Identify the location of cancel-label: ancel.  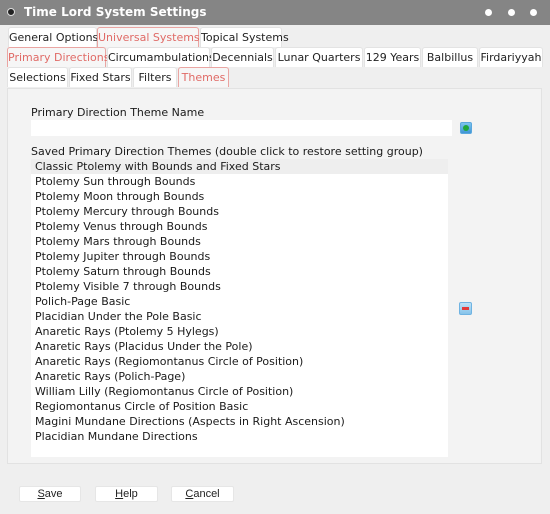
(206, 494).